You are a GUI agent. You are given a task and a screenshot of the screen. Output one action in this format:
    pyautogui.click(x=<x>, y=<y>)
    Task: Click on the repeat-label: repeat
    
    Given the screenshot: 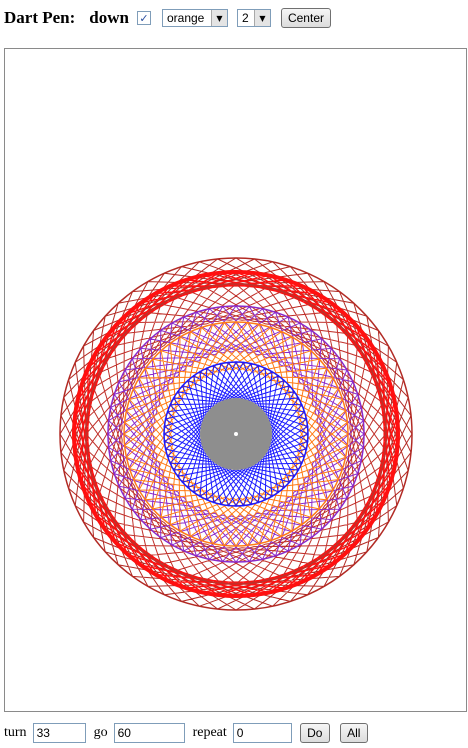 What is the action you would take?
    pyautogui.click(x=209, y=732)
    